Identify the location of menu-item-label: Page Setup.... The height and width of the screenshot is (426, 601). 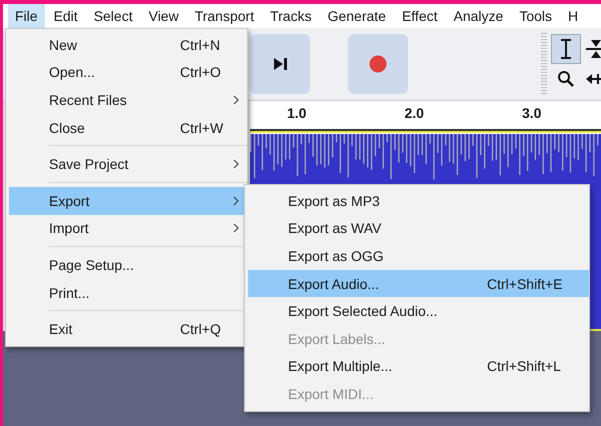
(91, 264).